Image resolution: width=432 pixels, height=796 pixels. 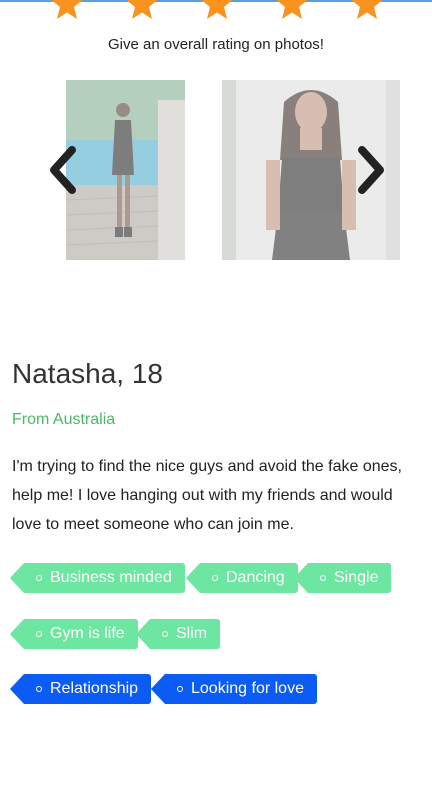 I want to click on star-rating, so click(x=216, y=13).